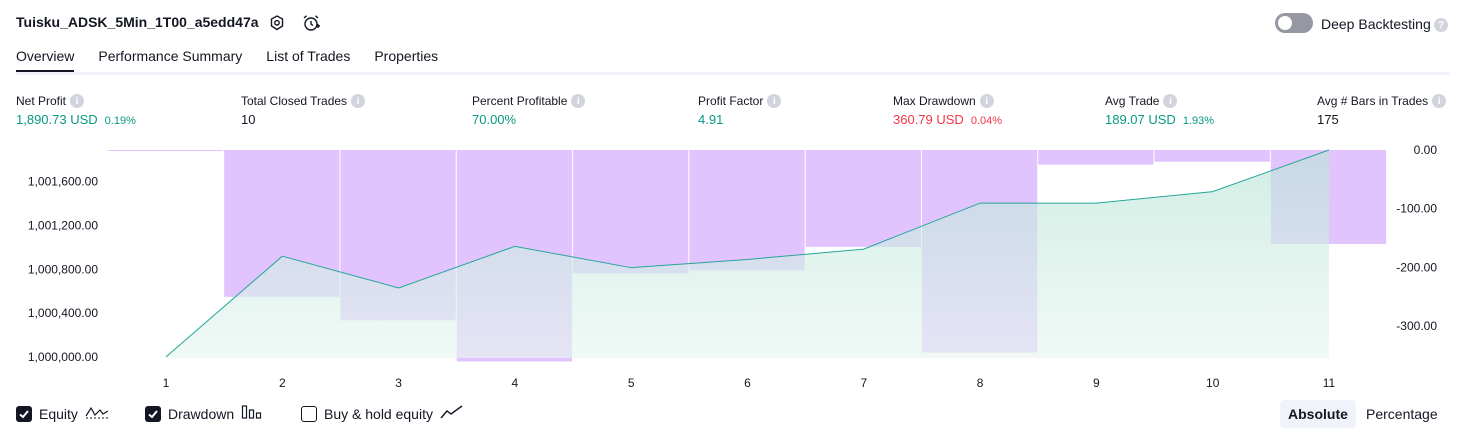 The width and height of the screenshot is (1466, 438). I want to click on buy-hold-line-icon, so click(452, 413).